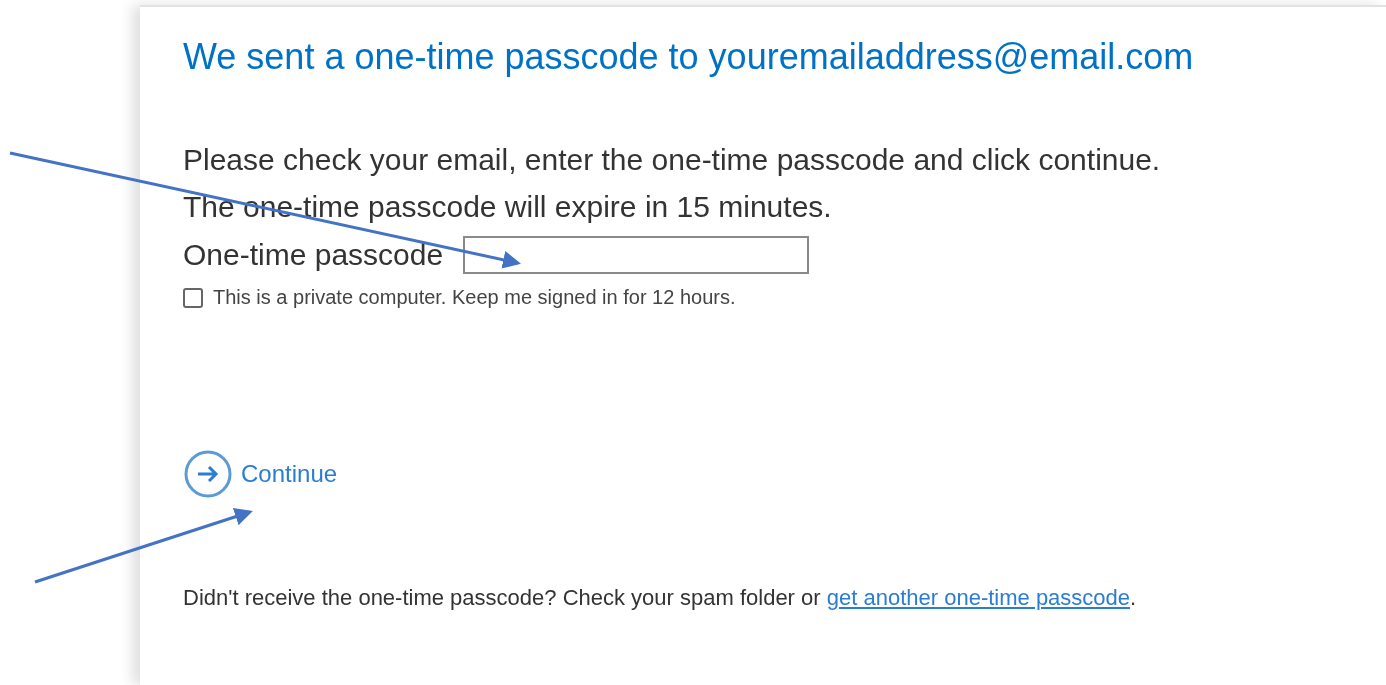  What do you see at coordinates (672, 160) in the screenshot?
I see `instruction-text: Please check your email, enter the one-time passcode and click continue.` at bounding box center [672, 160].